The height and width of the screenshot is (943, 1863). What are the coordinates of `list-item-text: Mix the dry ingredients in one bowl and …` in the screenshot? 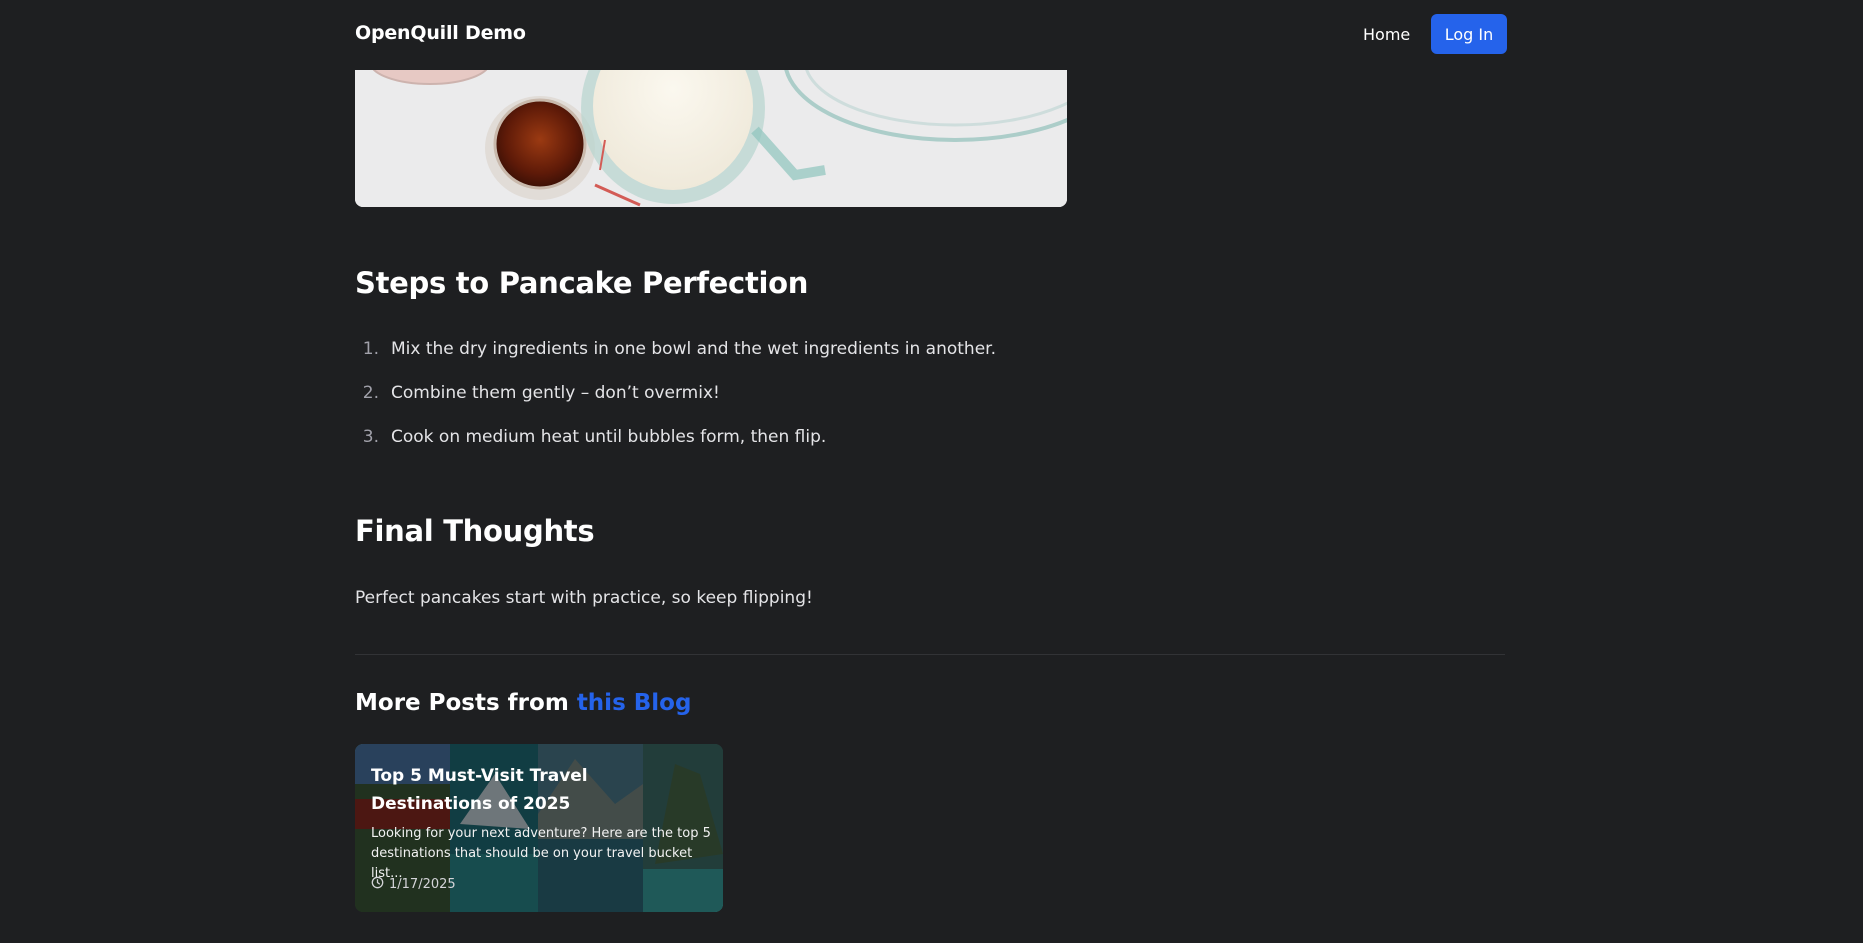 It's located at (693, 349).